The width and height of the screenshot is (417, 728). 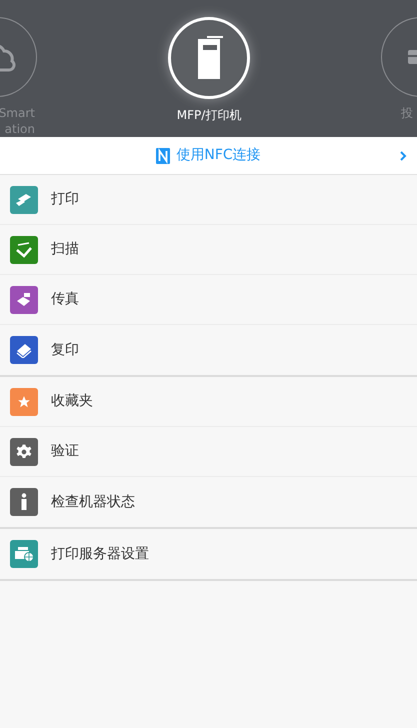 What do you see at coordinates (24, 350) in the screenshot?
I see `copy-icon` at bounding box center [24, 350].